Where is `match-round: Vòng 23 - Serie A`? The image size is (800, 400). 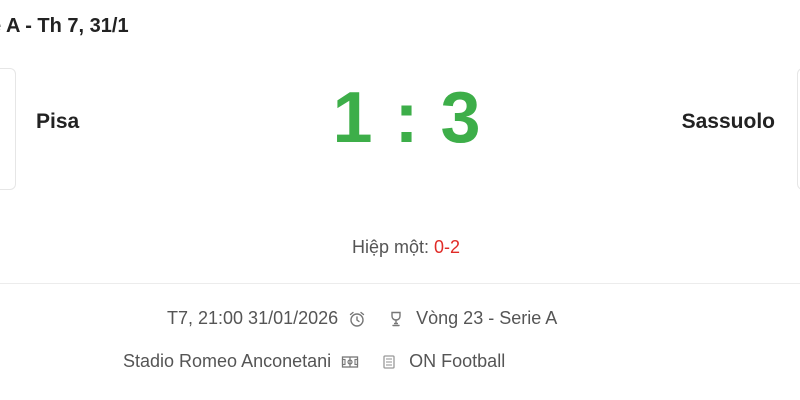 match-round: Vòng 23 - Serie A is located at coordinates (486, 318).